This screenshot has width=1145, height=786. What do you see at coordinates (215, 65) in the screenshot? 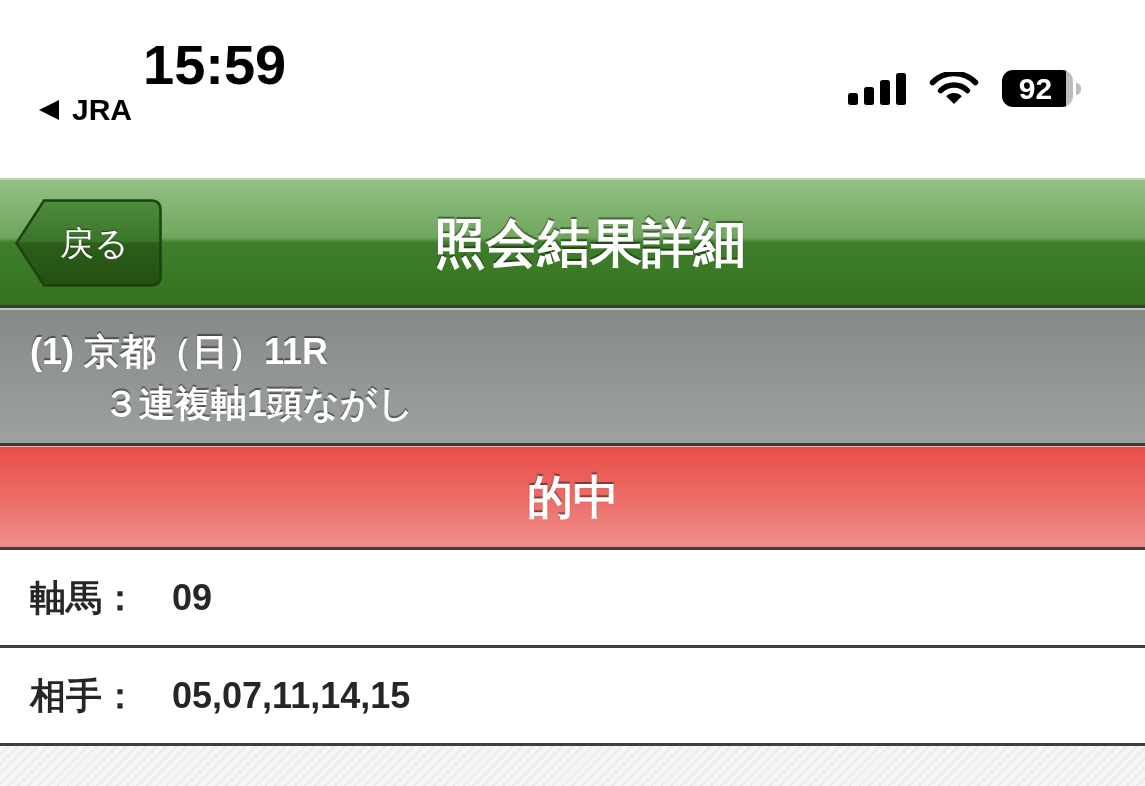
I see `status-time: 15:59` at bounding box center [215, 65].